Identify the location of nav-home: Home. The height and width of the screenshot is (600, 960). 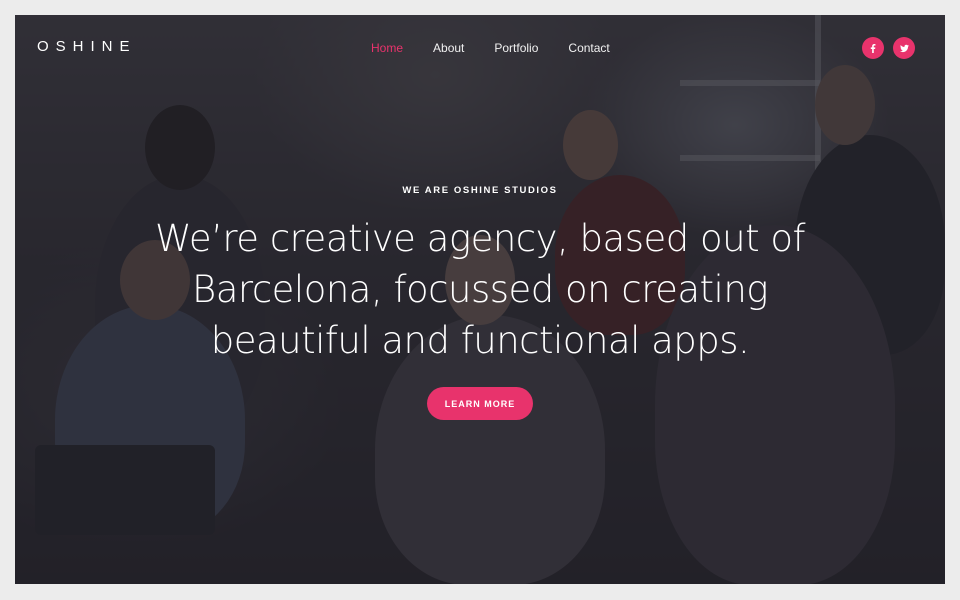
(387, 48).